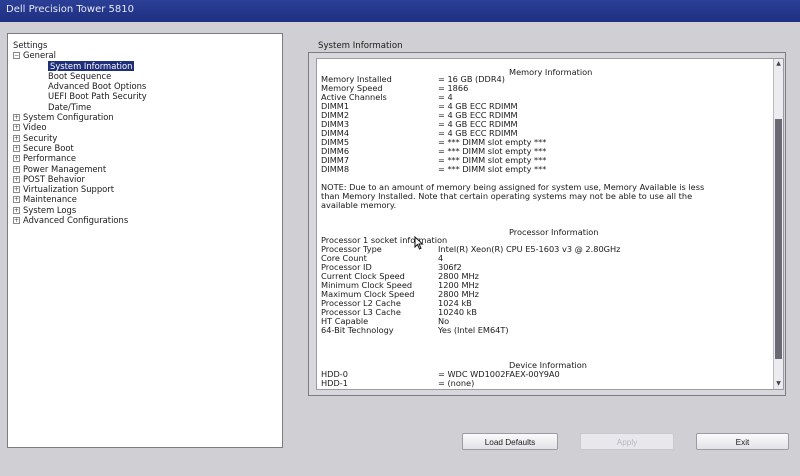 The image size is (800, 476). Describe the element at coordinates (335, 169) in the screenshot. I see `dimm8-label: DIMM8` at that location.